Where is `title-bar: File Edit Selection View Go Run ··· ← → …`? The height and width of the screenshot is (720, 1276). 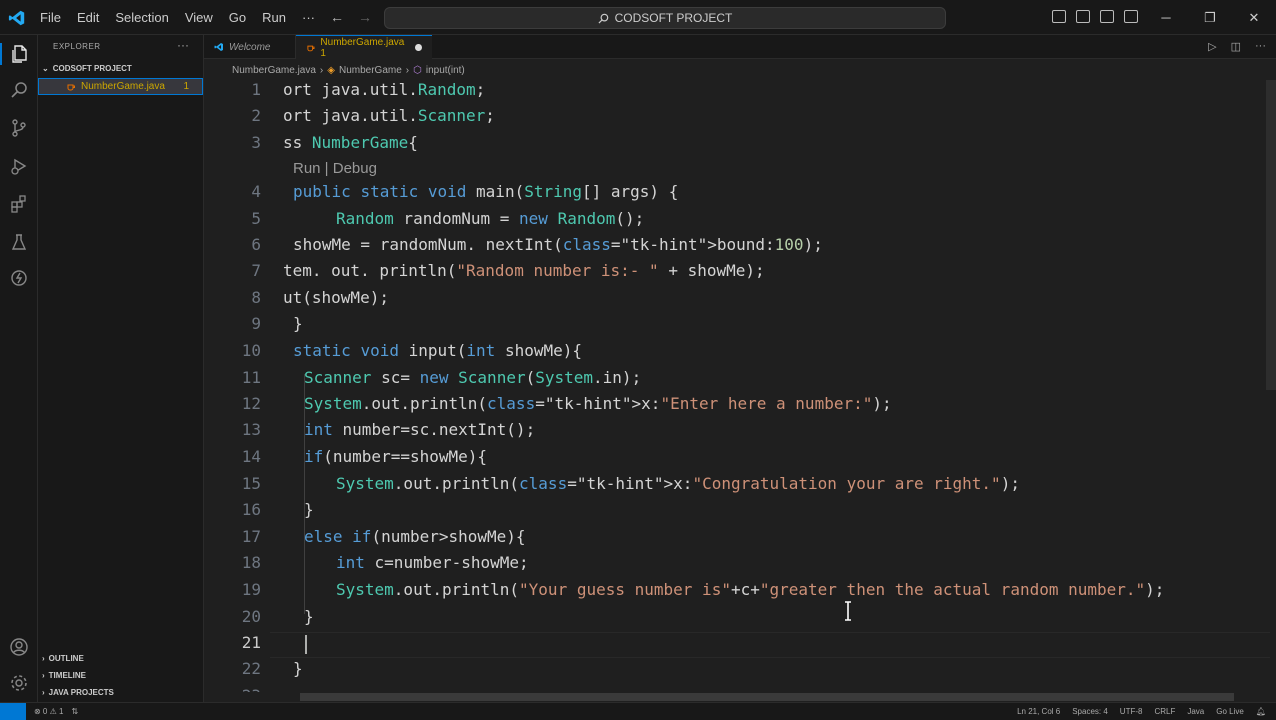 title-bar: File Edit Selection View Go Run ··· ← → … is located at coordinates (638, 17).